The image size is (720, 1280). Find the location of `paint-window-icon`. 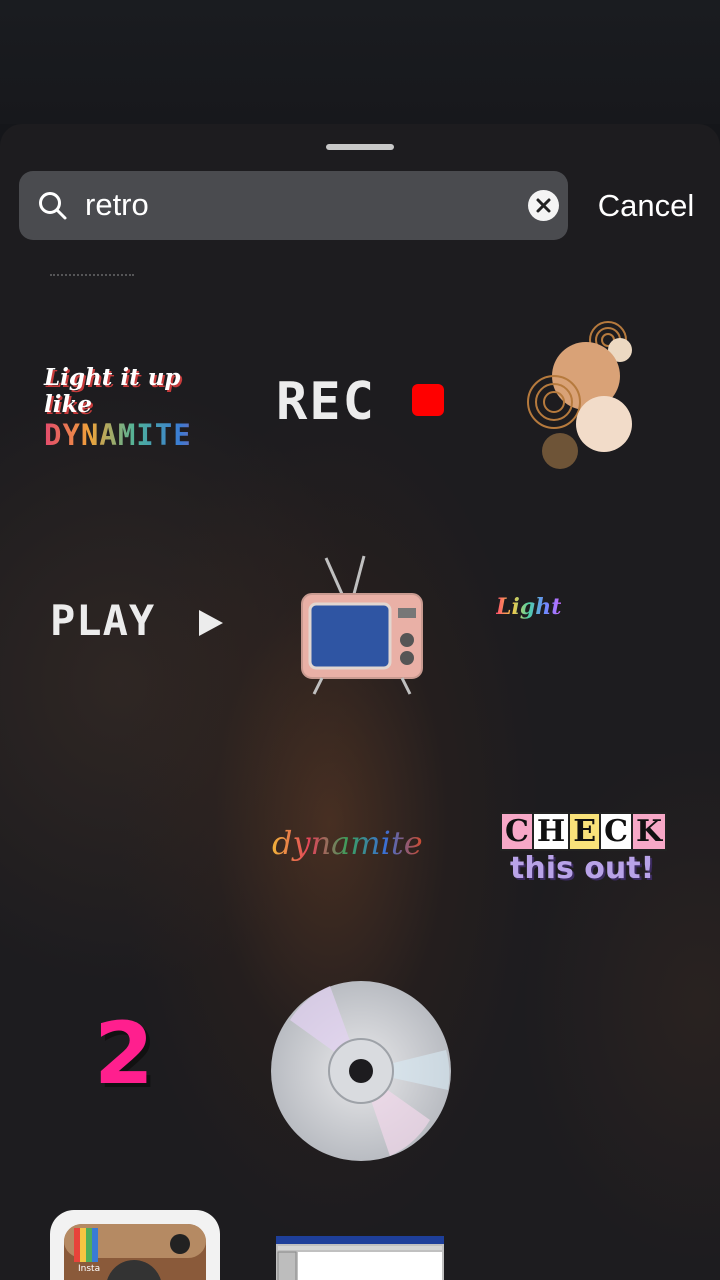

paint-window-icon is located at coordinates (360, 1258).